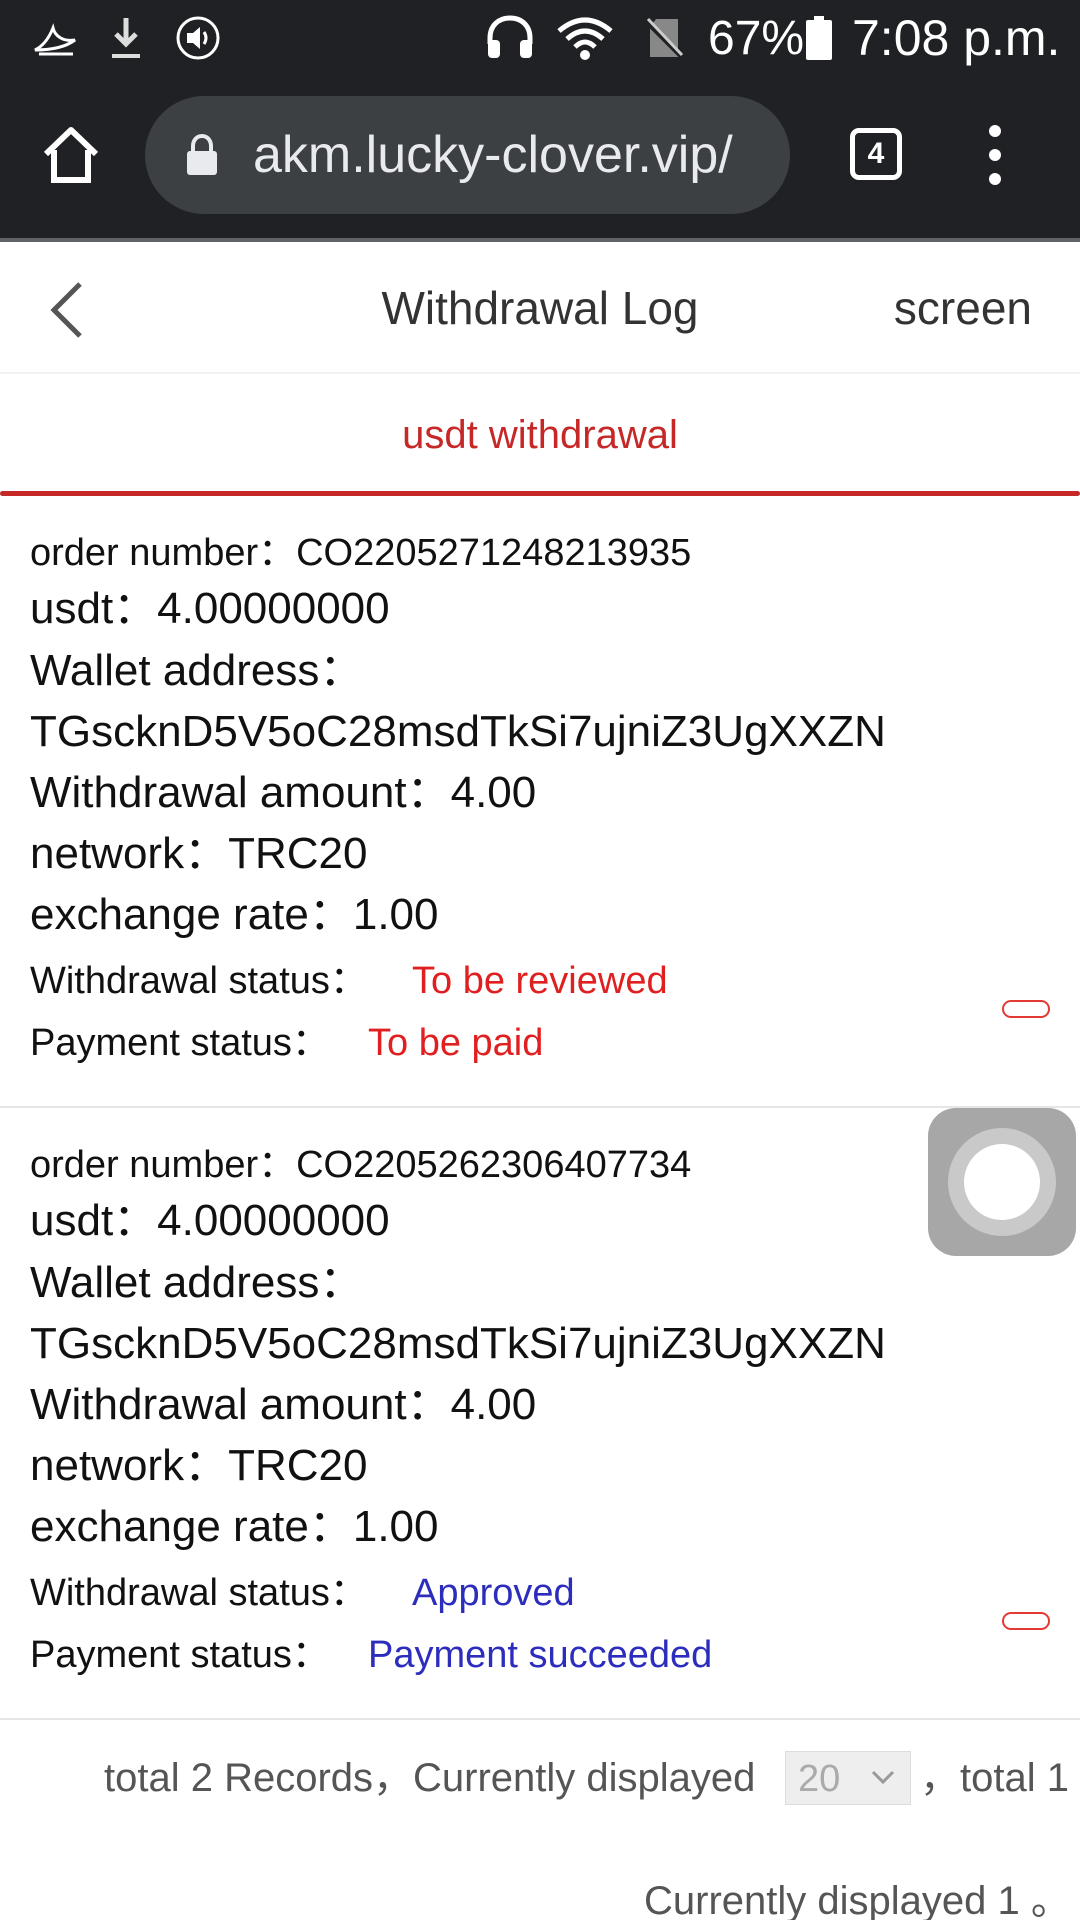  I want to click on url-bar: akm.lucky-clover.vip/, so click(467, 155).